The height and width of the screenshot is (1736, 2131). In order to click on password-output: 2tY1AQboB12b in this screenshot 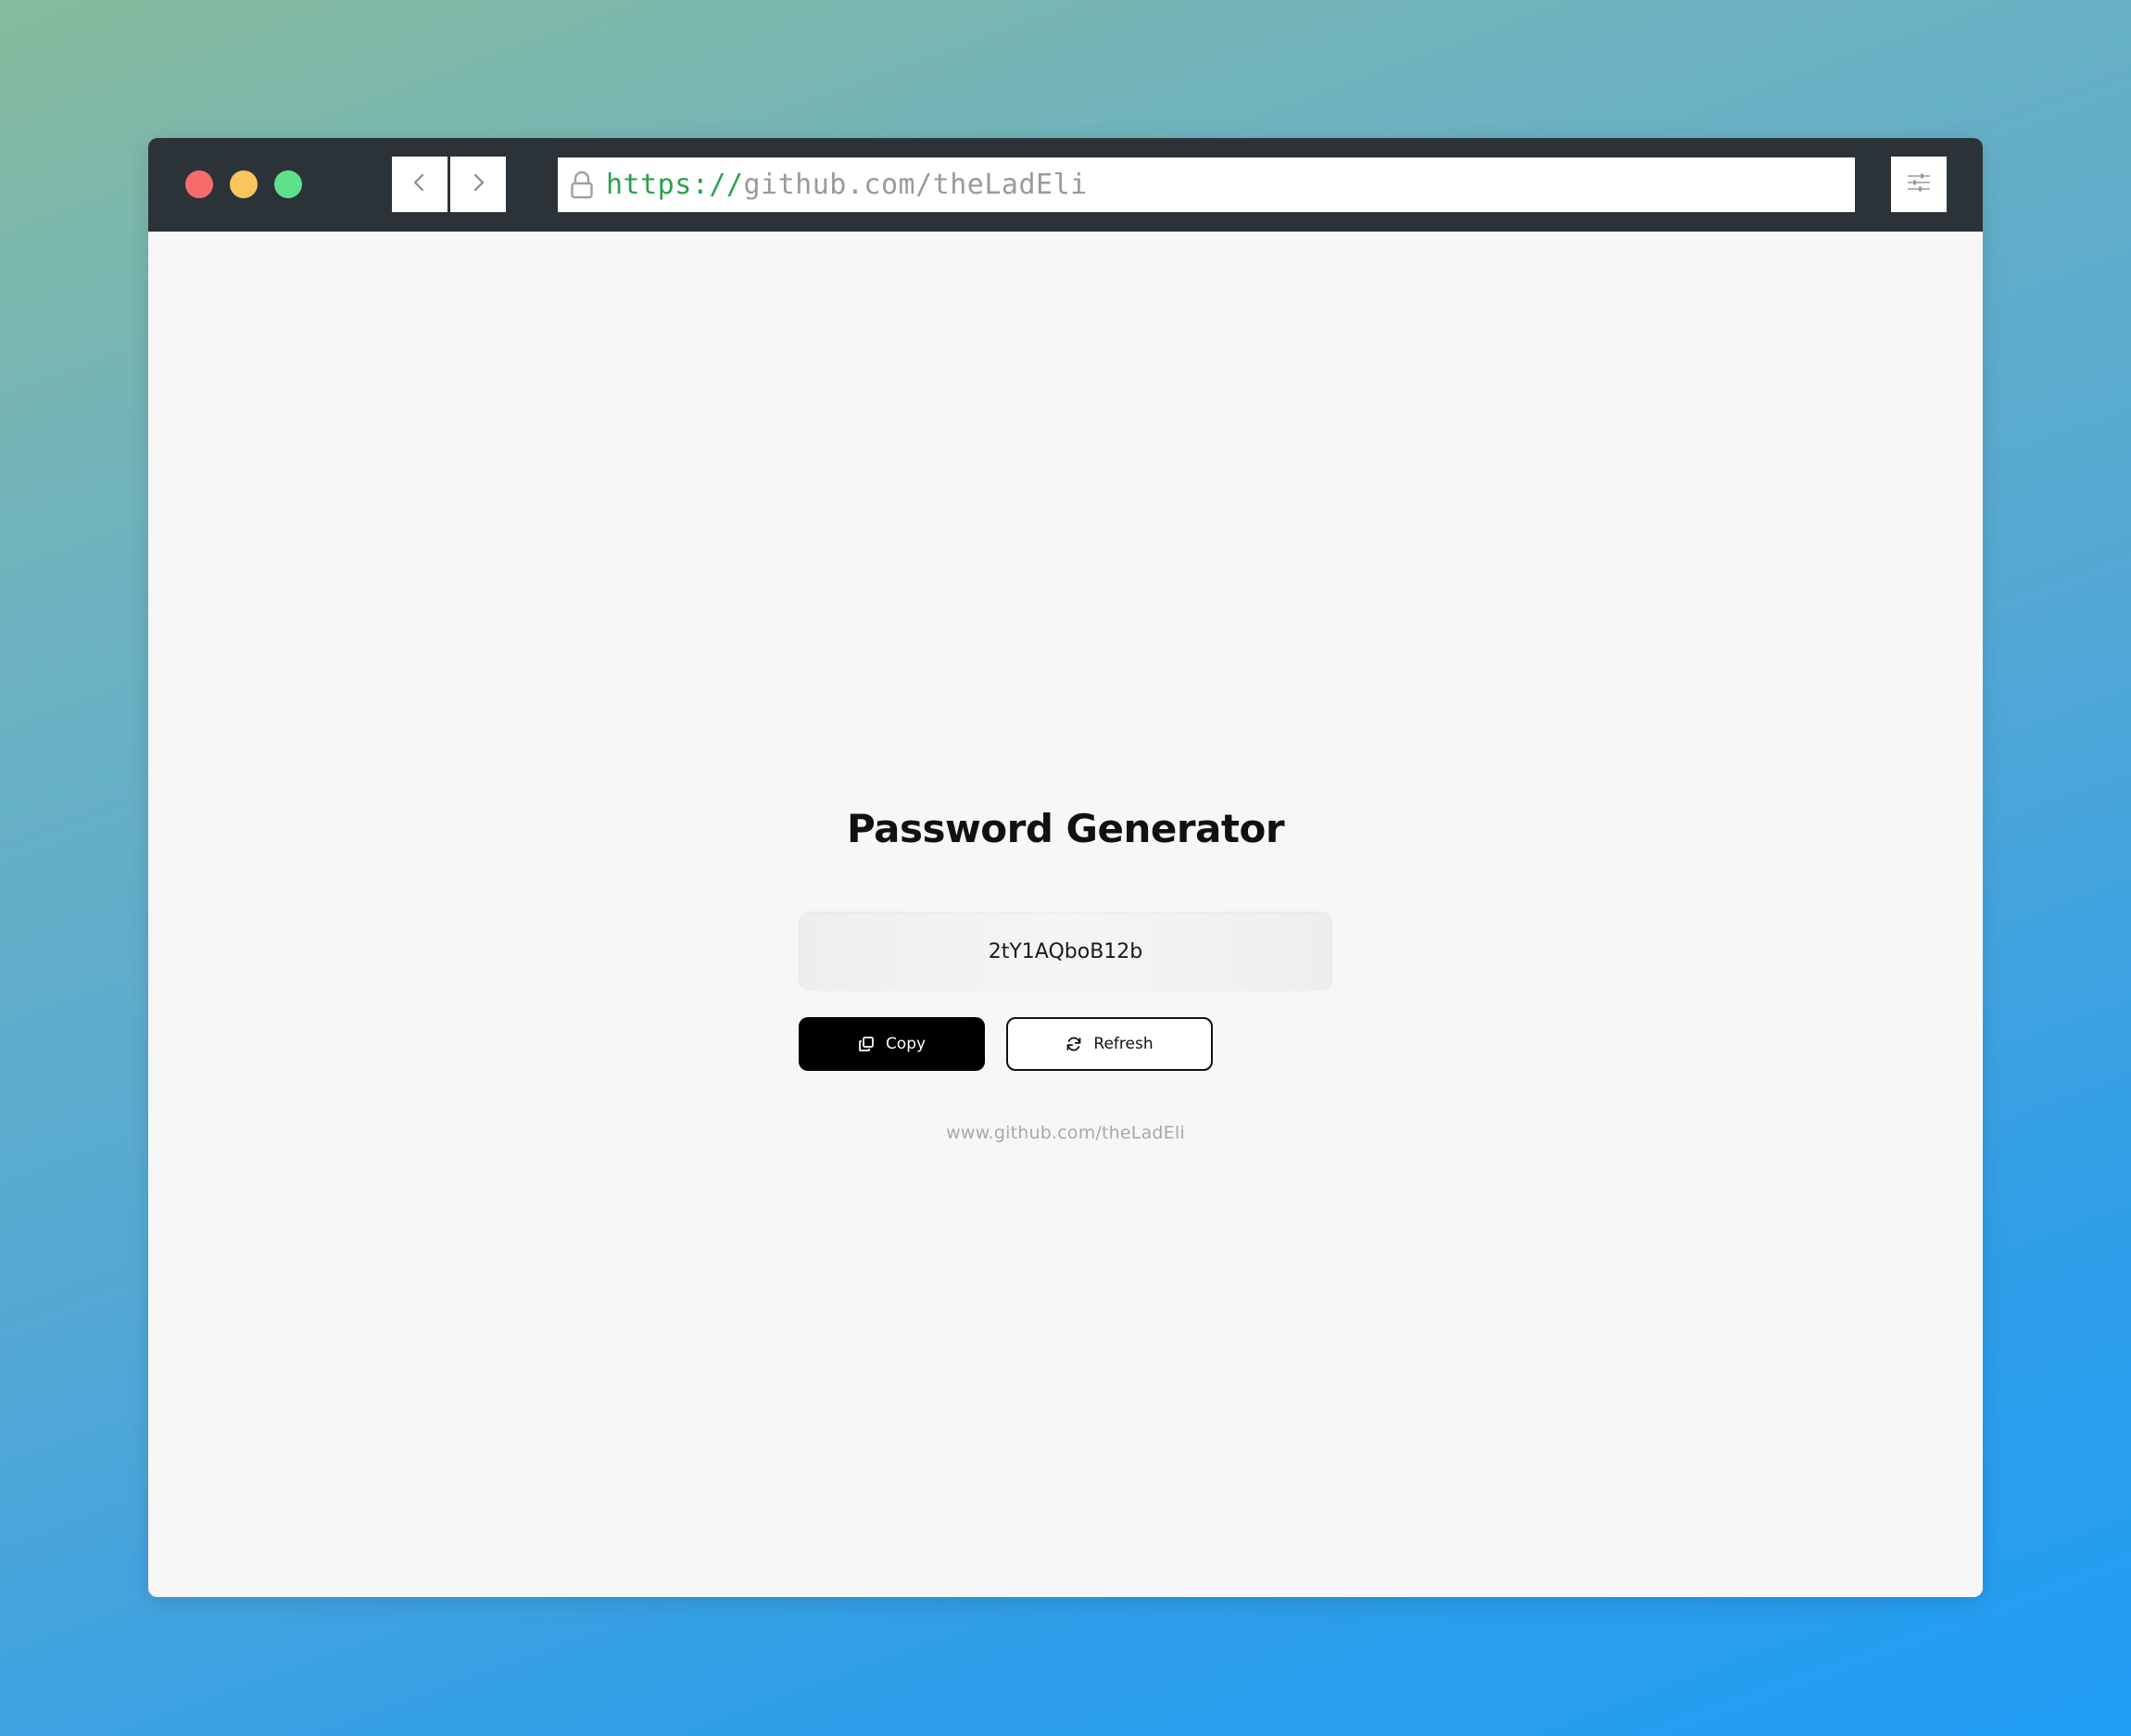, I will do `click(1065, 951)`.